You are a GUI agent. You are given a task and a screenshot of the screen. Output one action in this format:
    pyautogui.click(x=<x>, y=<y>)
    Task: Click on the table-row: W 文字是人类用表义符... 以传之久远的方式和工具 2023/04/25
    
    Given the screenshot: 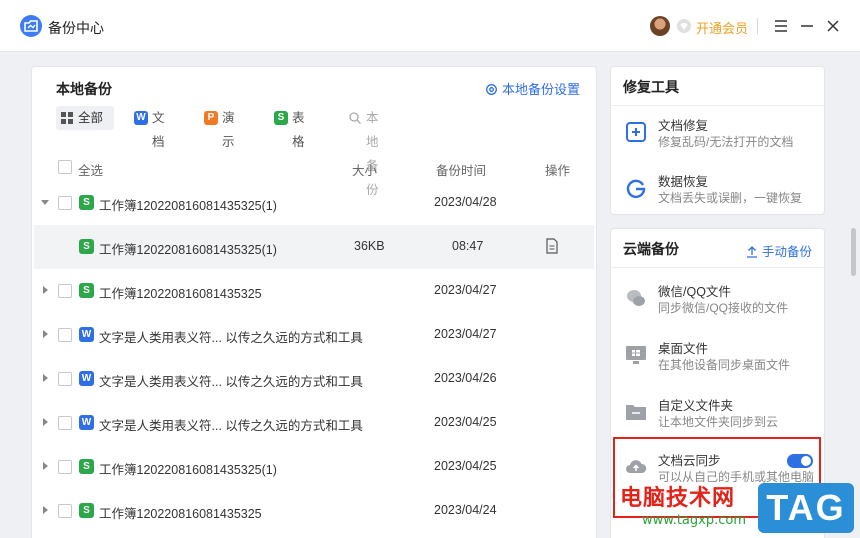 What is the action you would take?
    pyautogui.click(x=314, y=423)
    